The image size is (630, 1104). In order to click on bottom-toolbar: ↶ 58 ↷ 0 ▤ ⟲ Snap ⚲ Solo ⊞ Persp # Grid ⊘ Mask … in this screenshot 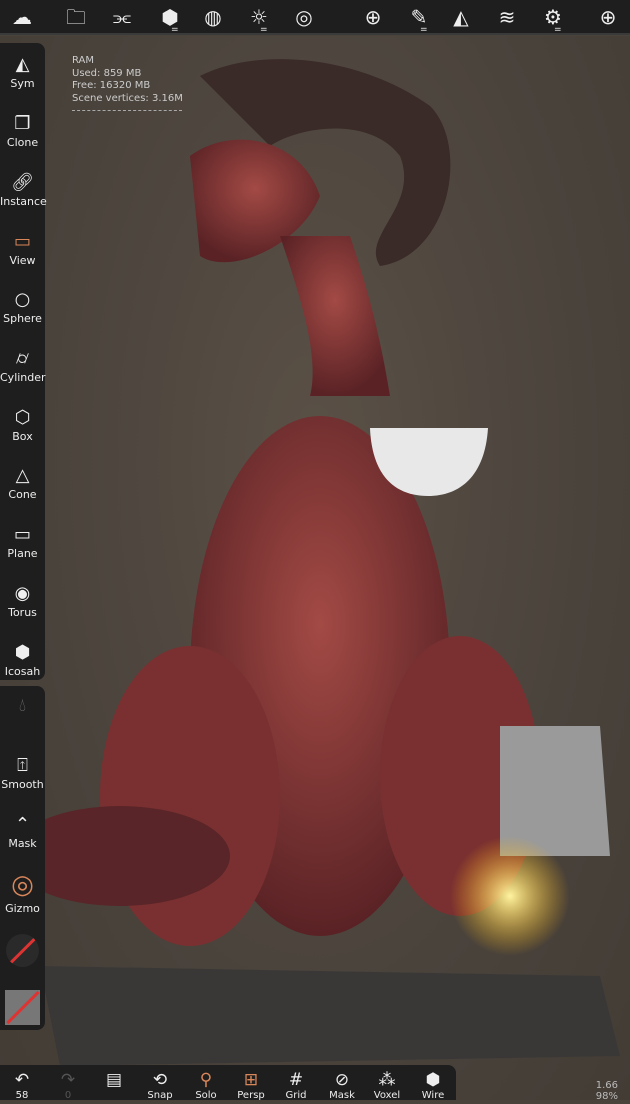, I will do `click(228, 1083)`.